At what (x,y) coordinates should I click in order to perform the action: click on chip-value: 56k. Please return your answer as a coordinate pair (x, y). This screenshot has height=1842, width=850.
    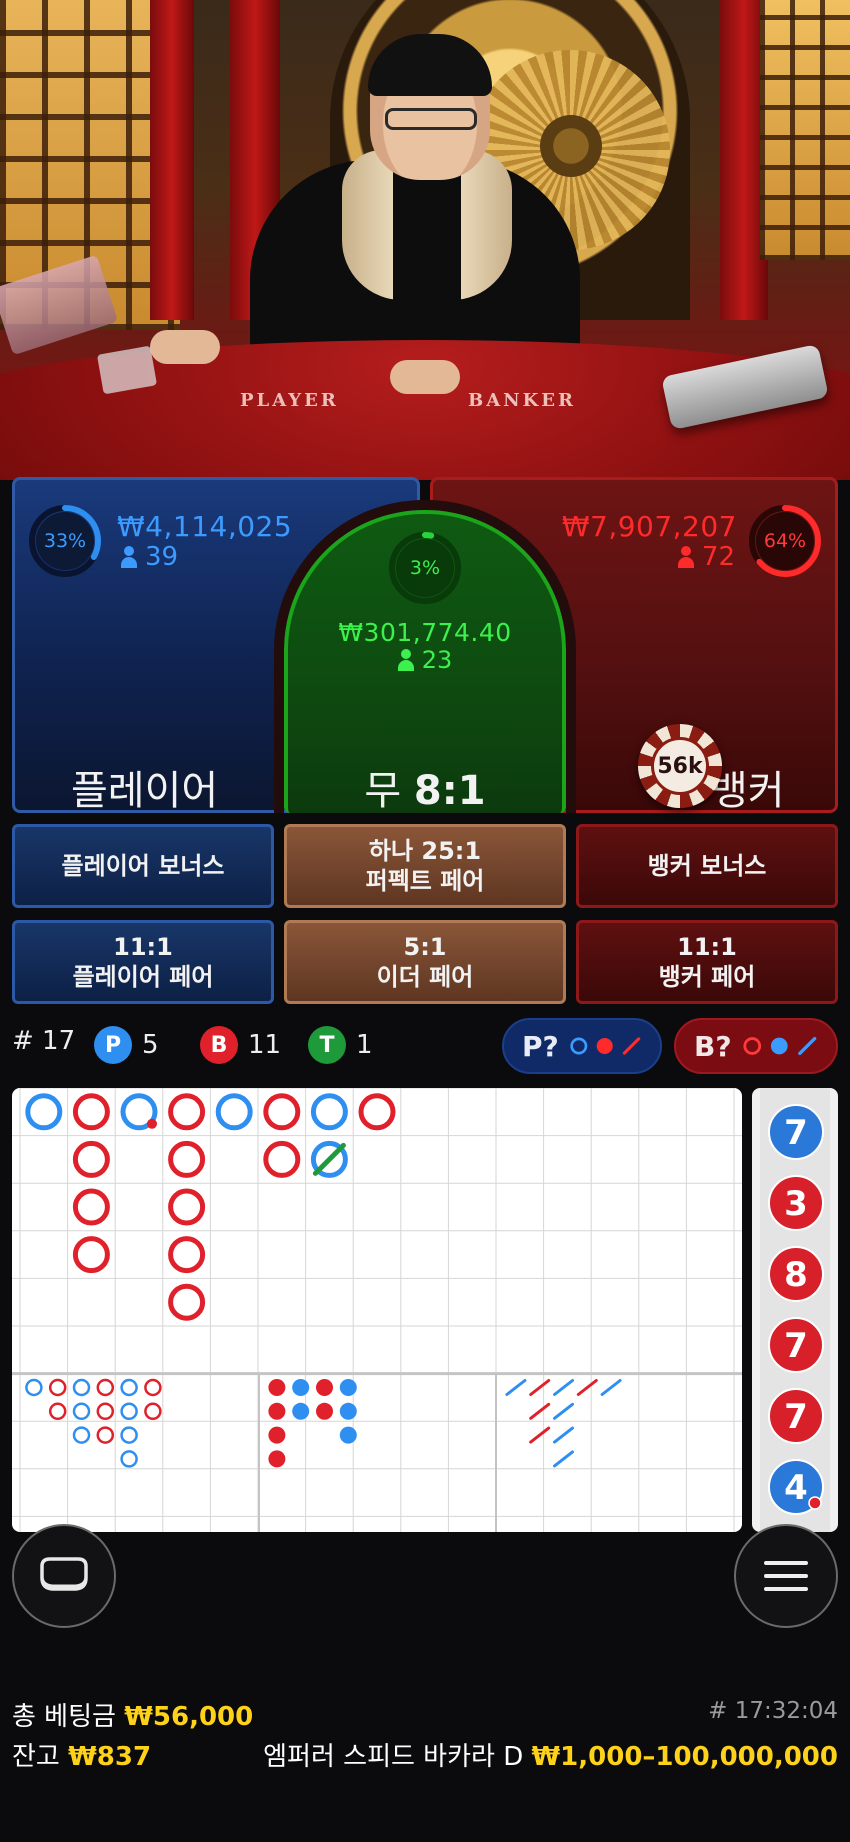
    Looking at the image, I should click on (680, 766).